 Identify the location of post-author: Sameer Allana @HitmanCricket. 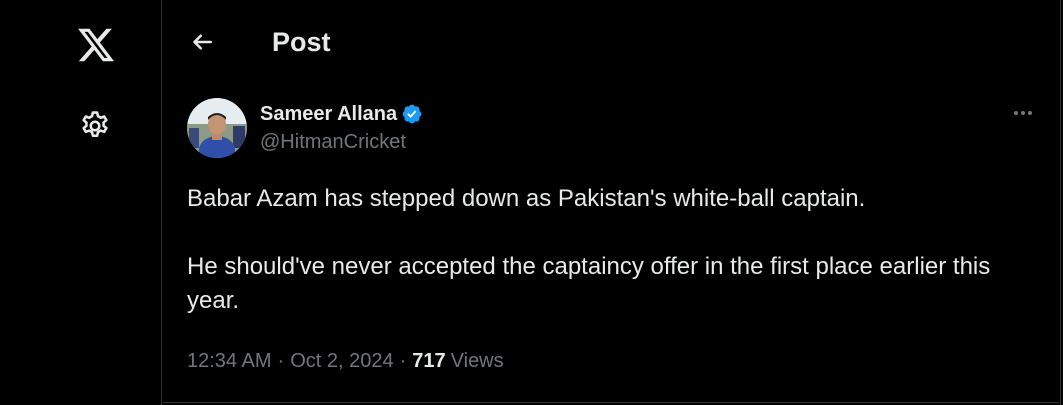
(341, 127).